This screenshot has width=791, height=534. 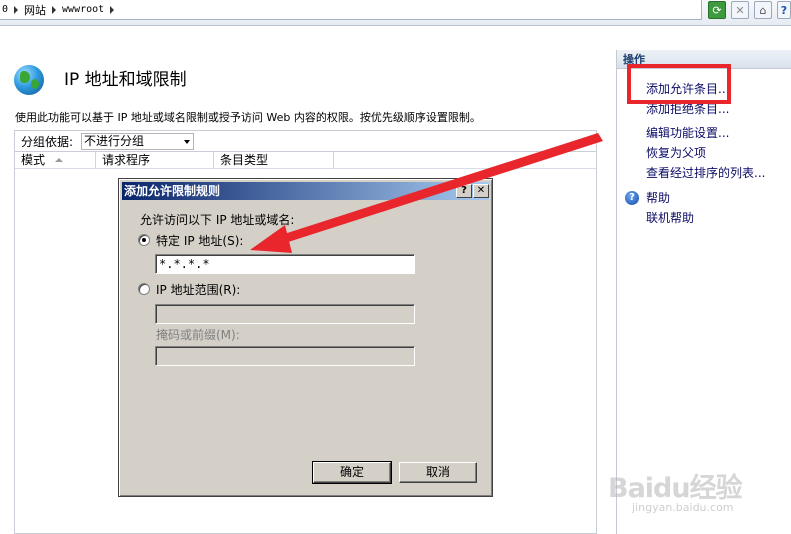 I want to click on group-by-bar: 分组依据: 不进行分组, so click(x=305, y=141).